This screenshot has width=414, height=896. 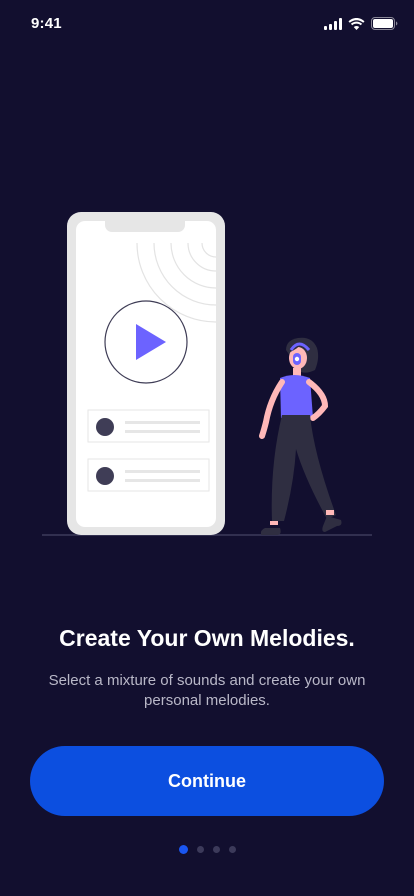 What do you see at coordinates (183, 849) in the screenshot?
I see `page-dot-1-active` at bounding box center [183, 849].